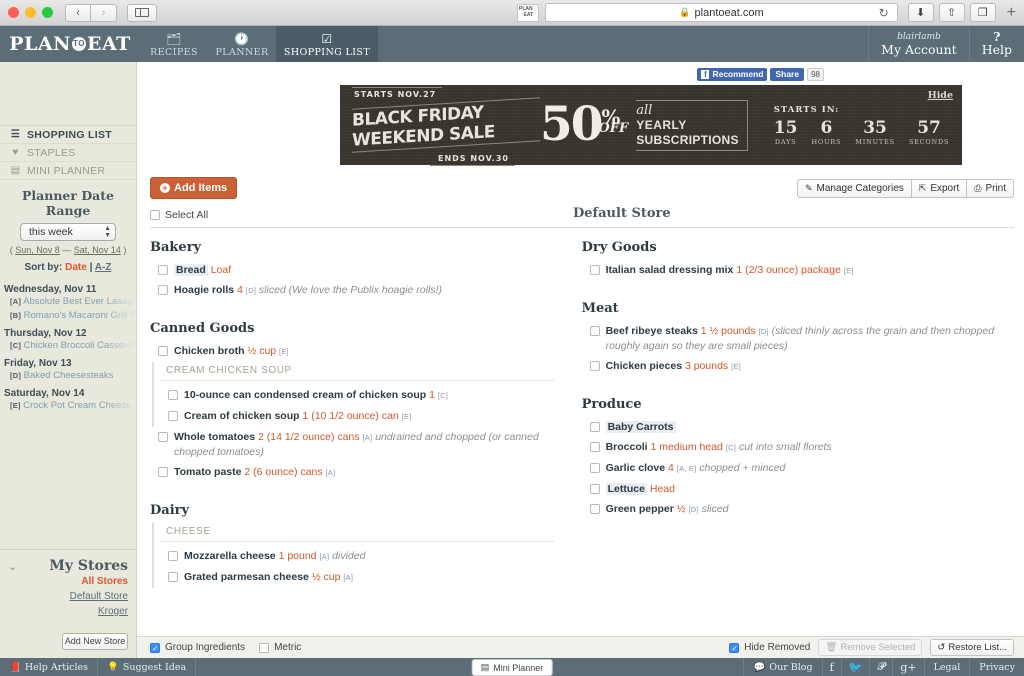  Describe the element at coordinates (68, 611) in the screenshot. I see `store-item-kroger: Kroger` at that location.